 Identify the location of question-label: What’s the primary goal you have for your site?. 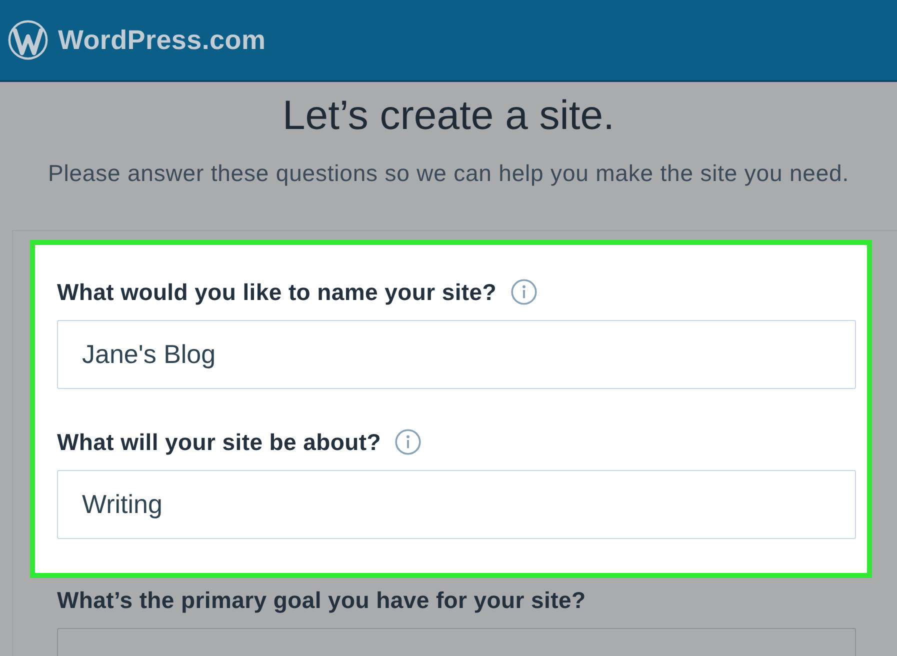
(321, 600).